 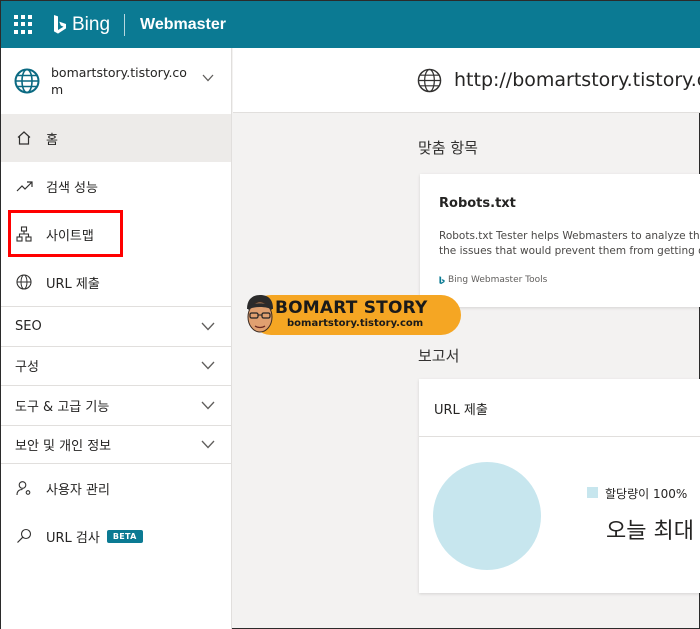 I want to click on nav-item-home: 홈, so click(x=116, y=138).